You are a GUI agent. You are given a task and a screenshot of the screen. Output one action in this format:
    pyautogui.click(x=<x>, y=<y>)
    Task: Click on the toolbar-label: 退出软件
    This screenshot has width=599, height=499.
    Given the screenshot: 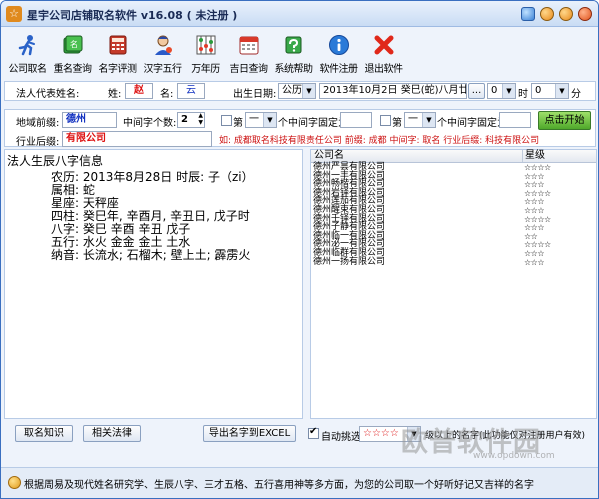 What is the action you would take?
    pyautogui.click(x=384, y=69)
    